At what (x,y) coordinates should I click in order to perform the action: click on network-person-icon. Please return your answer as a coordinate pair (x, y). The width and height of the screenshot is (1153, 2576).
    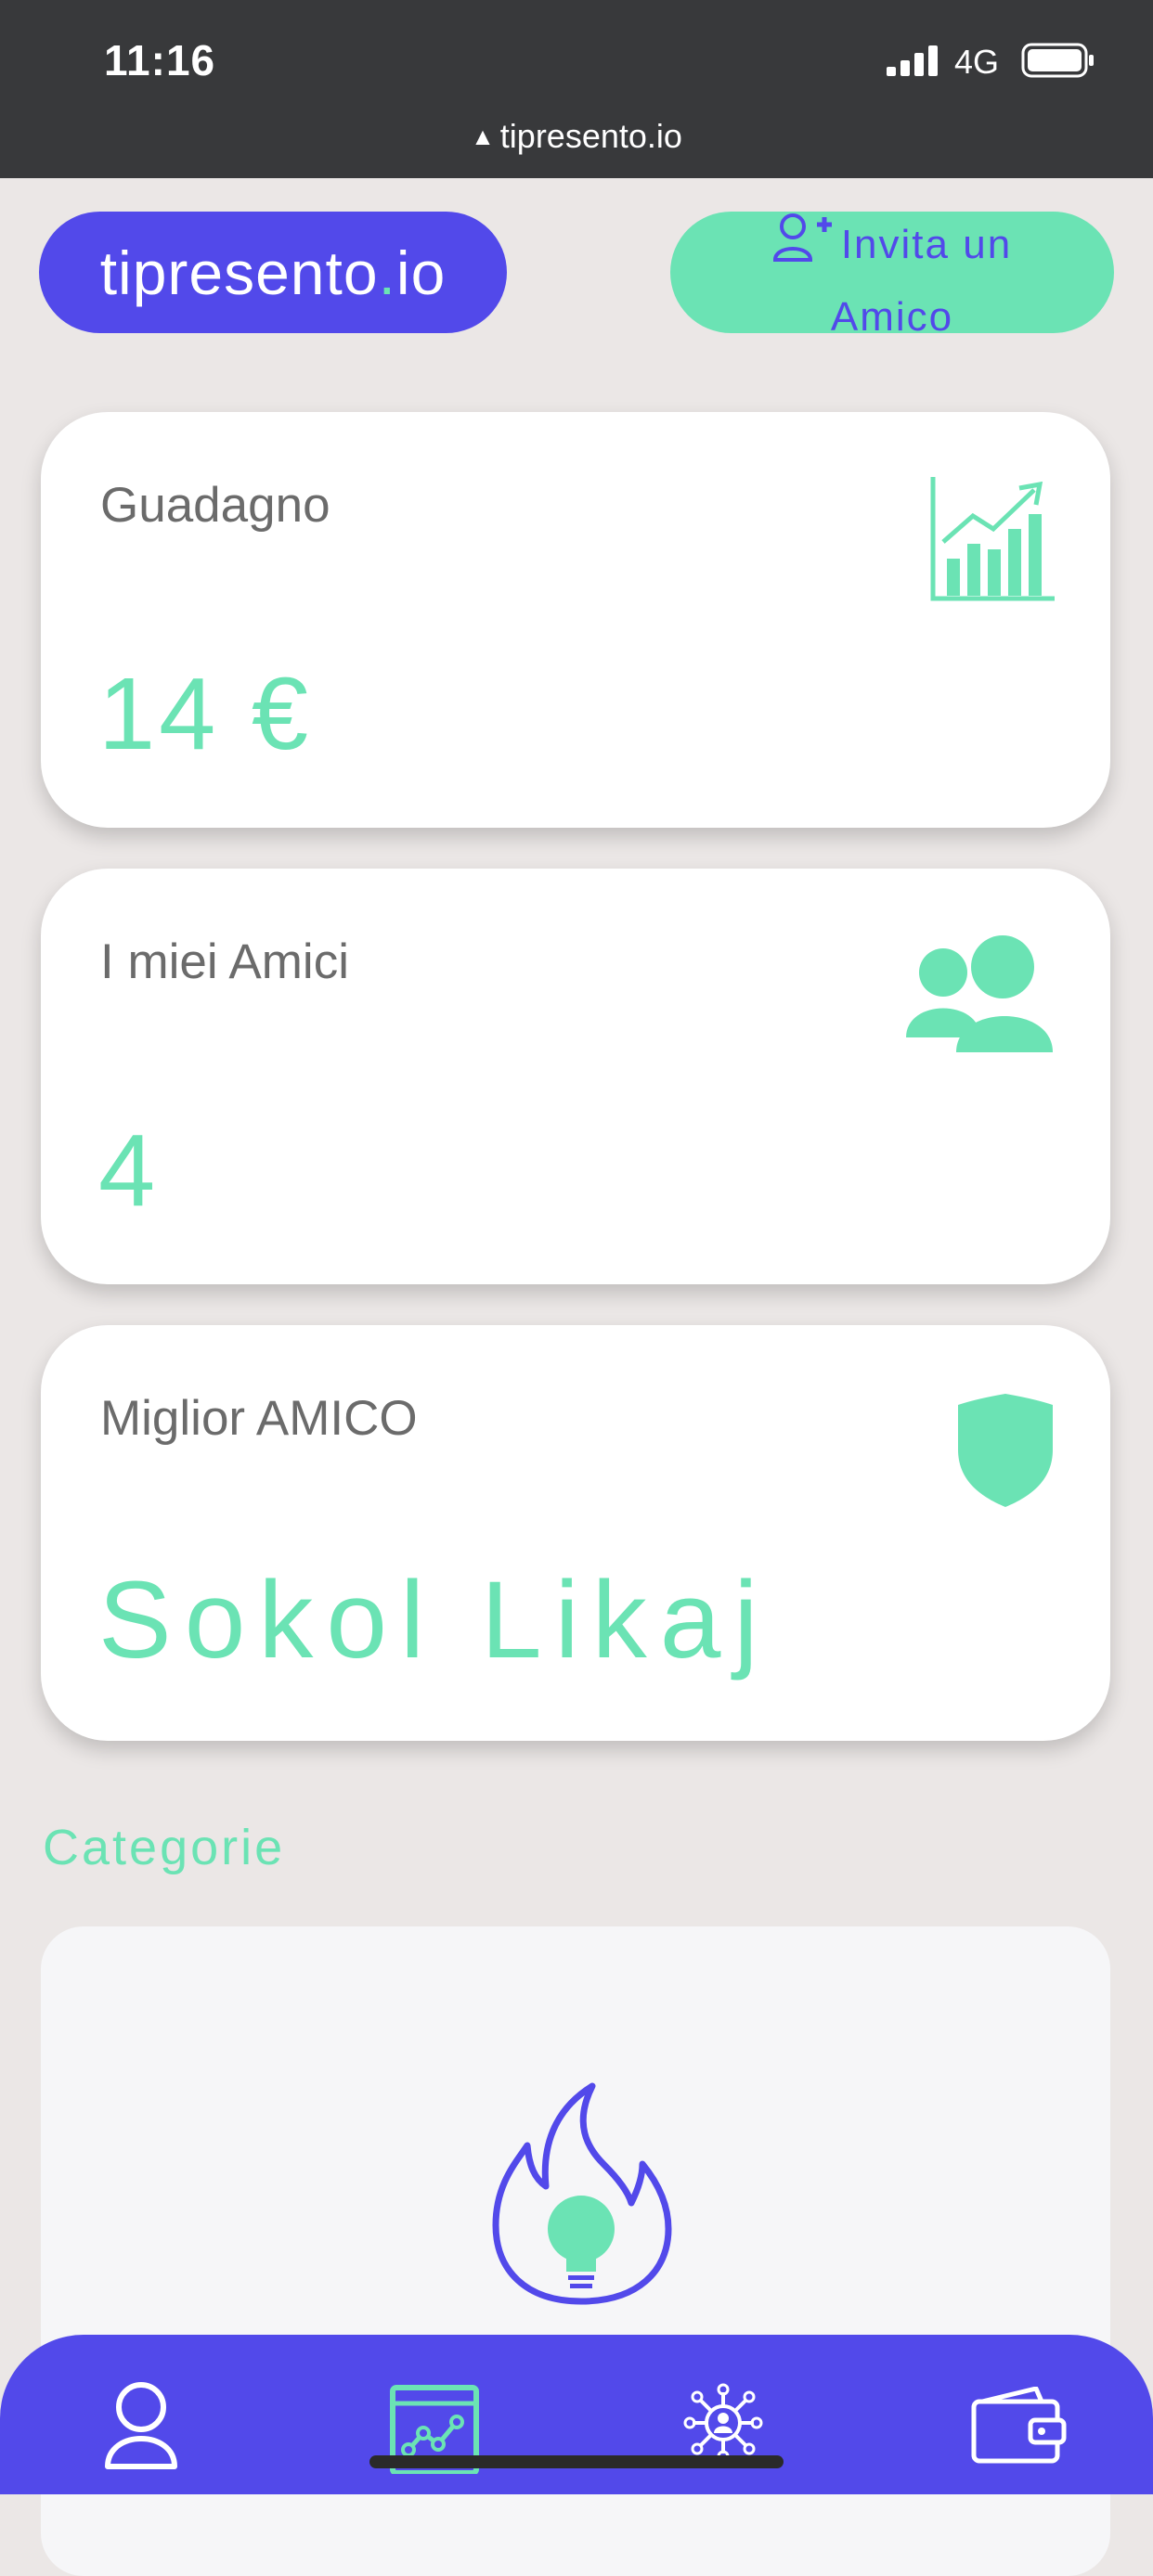
    Looking at the image, I should click on (723, 2425).